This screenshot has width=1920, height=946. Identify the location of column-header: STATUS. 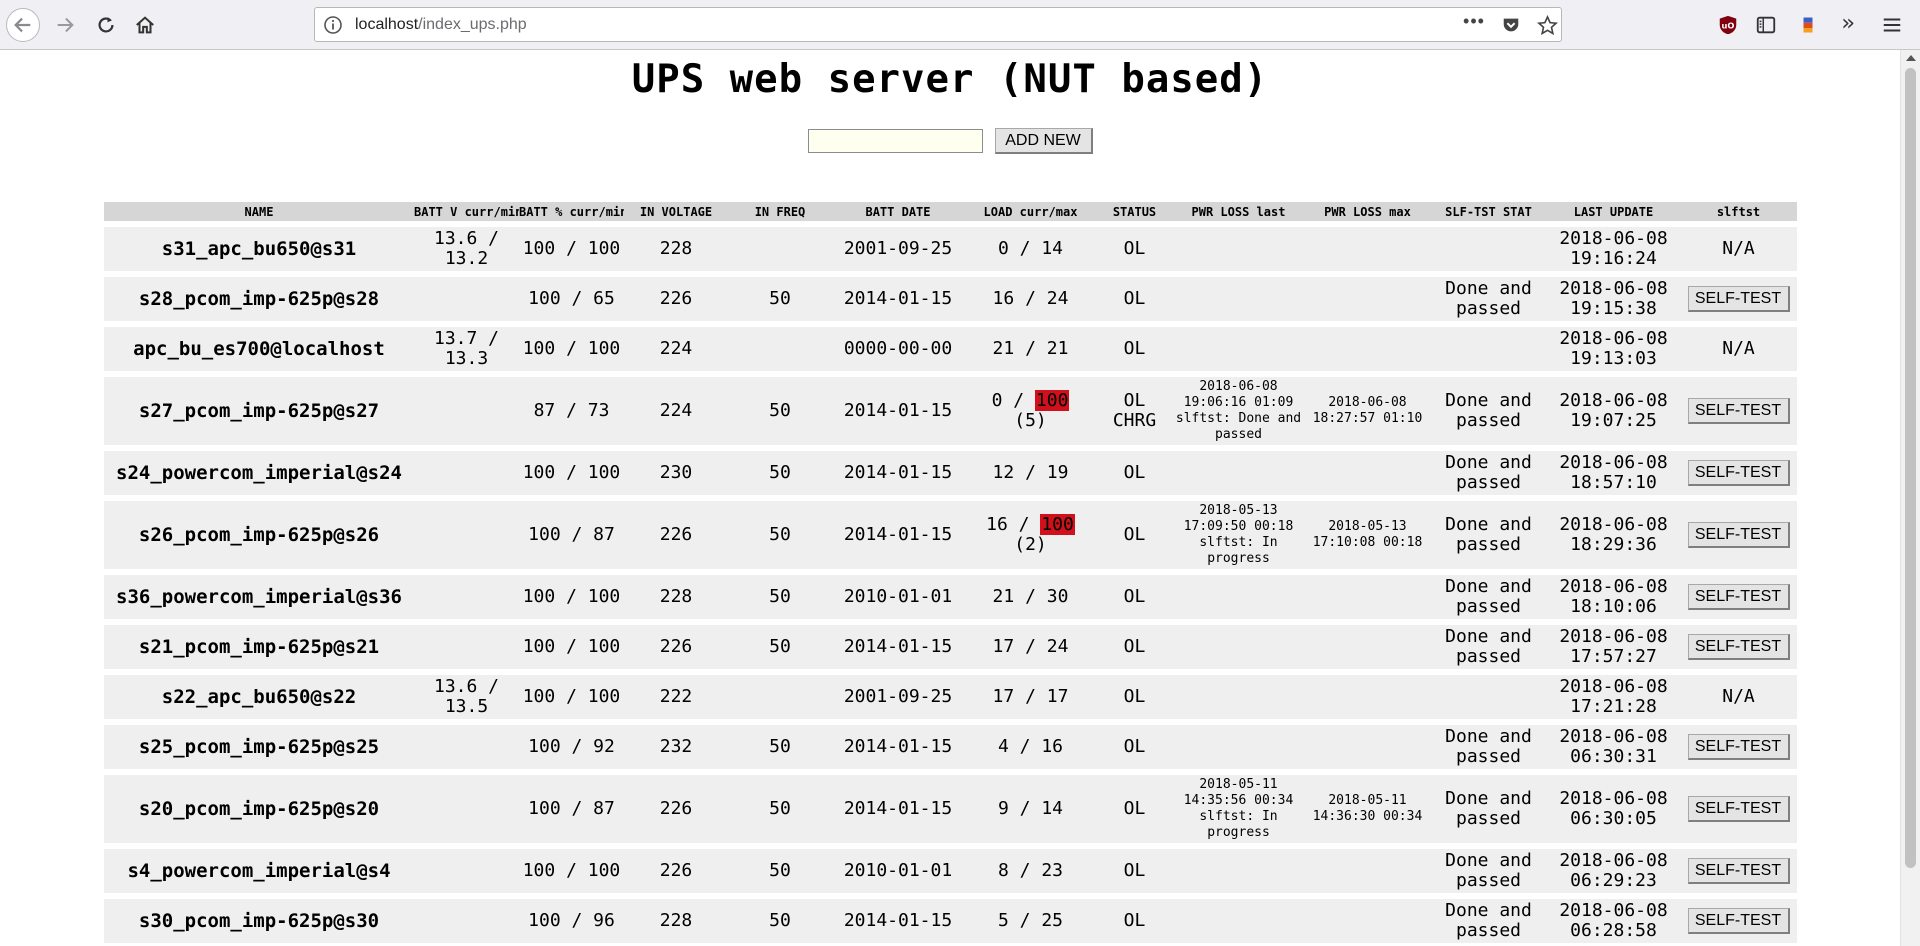
(1134, 211).